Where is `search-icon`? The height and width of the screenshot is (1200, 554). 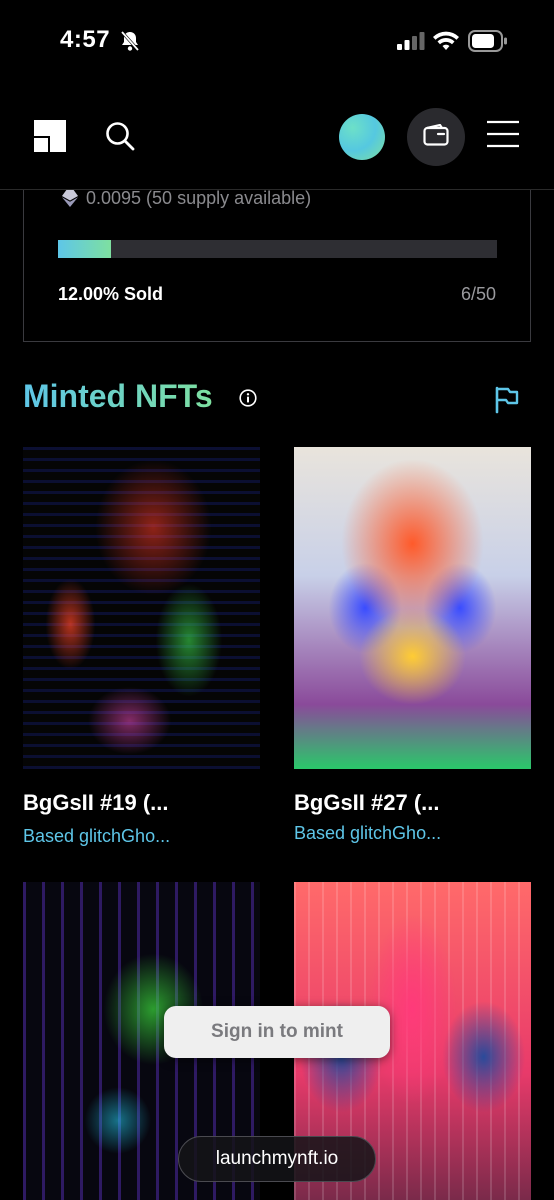
search-icon is located at coordinates (120, 138).